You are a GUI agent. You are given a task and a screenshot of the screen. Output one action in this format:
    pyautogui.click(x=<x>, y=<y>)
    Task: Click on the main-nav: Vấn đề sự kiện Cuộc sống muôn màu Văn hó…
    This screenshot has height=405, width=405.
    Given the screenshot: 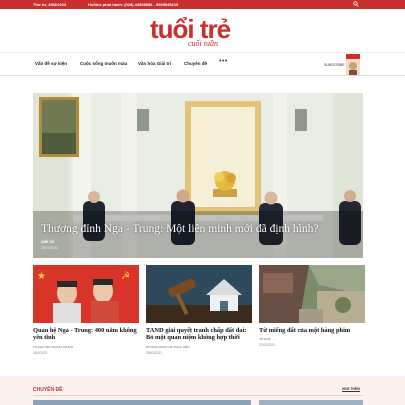 What is the action you would take?
    pyautogui.click(x=202, y=64)
    